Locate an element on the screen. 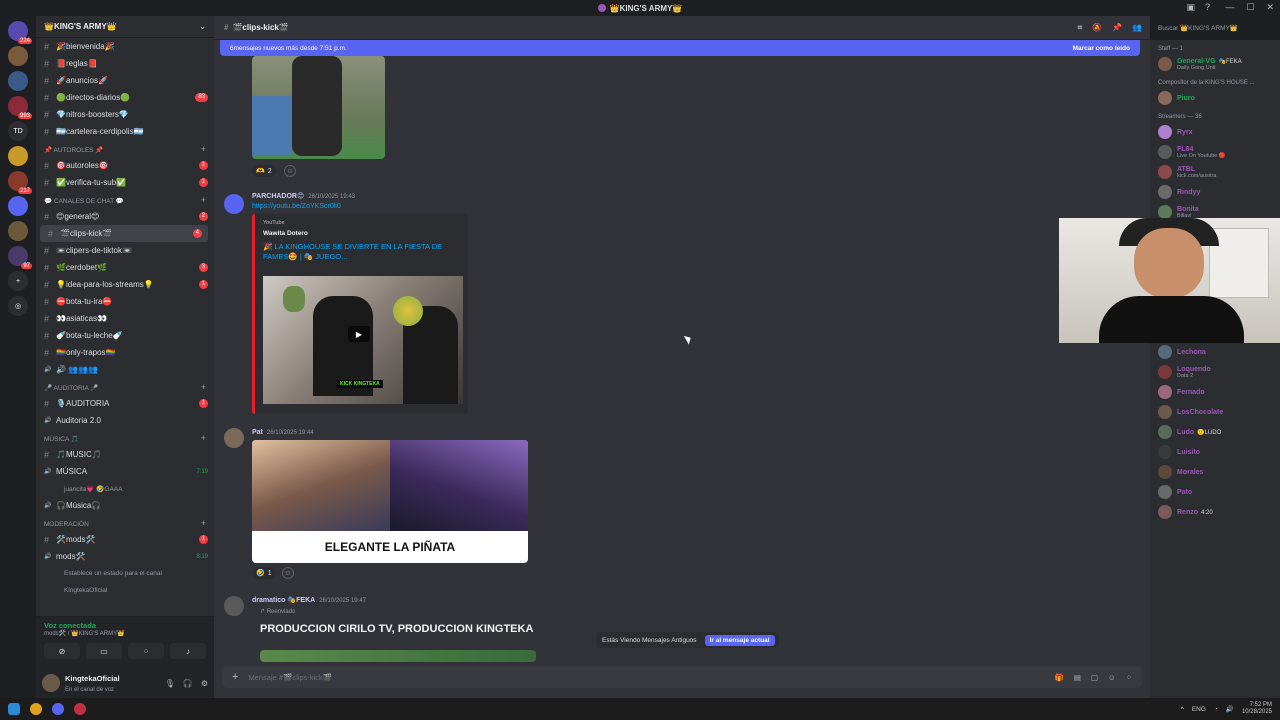 The image size is (1280, 720). channel-item: # 📕reglas📕 is located at coordinates (125, 63).